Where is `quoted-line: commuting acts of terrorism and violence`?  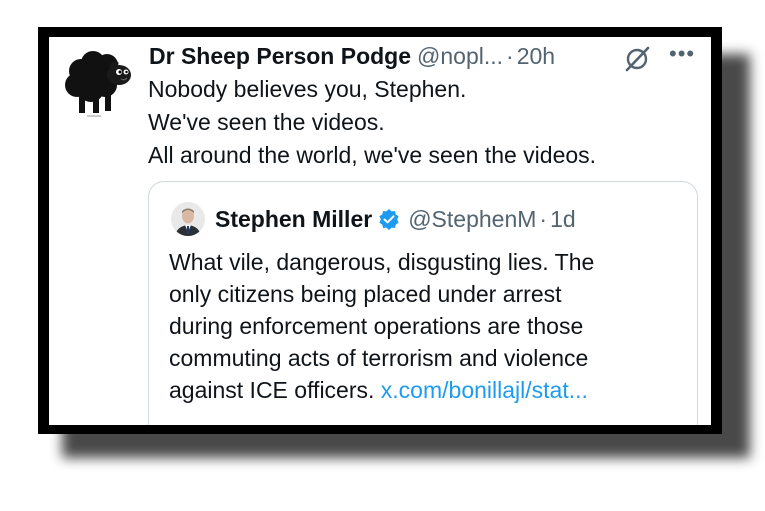
quoted-line: commuting acts of terrorism and violence is located at coordinates (379, 358).